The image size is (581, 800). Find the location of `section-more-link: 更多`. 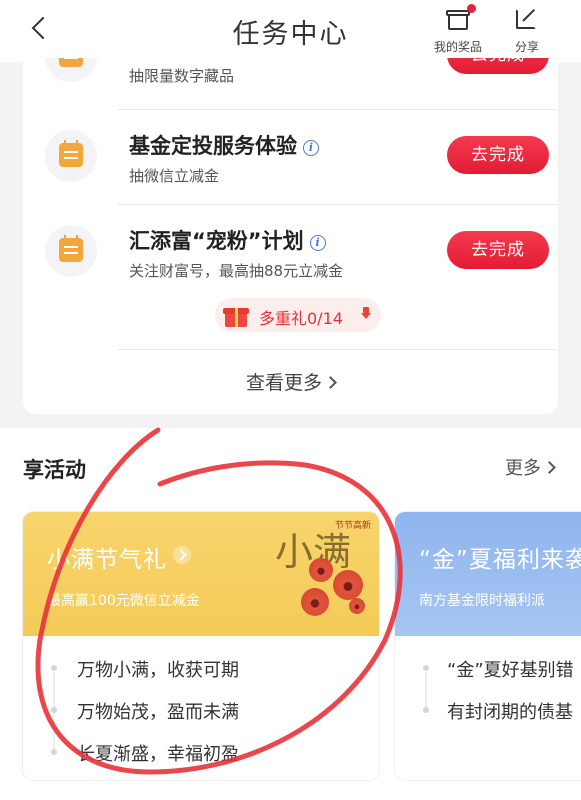

section-more-link: 更多 is located at coordinates (530, 467).